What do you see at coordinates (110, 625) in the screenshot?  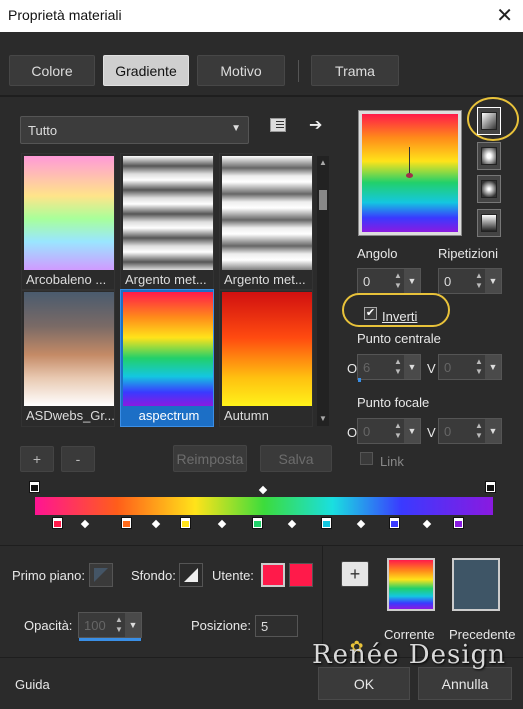 I see `opacity-spinner: 100 ▲ ▼ ▼` at bounding box center [110, 625].